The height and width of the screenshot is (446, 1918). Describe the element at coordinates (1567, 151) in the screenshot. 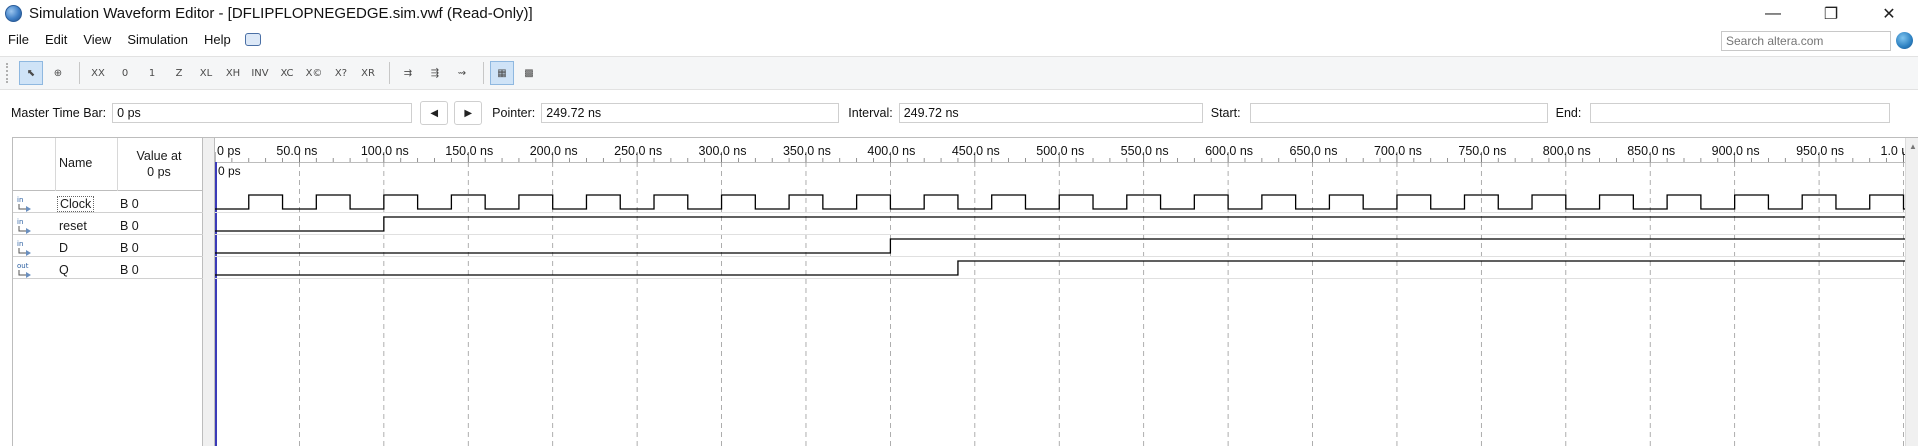

I see `time-tick-label: 800.0 ns` at that location.